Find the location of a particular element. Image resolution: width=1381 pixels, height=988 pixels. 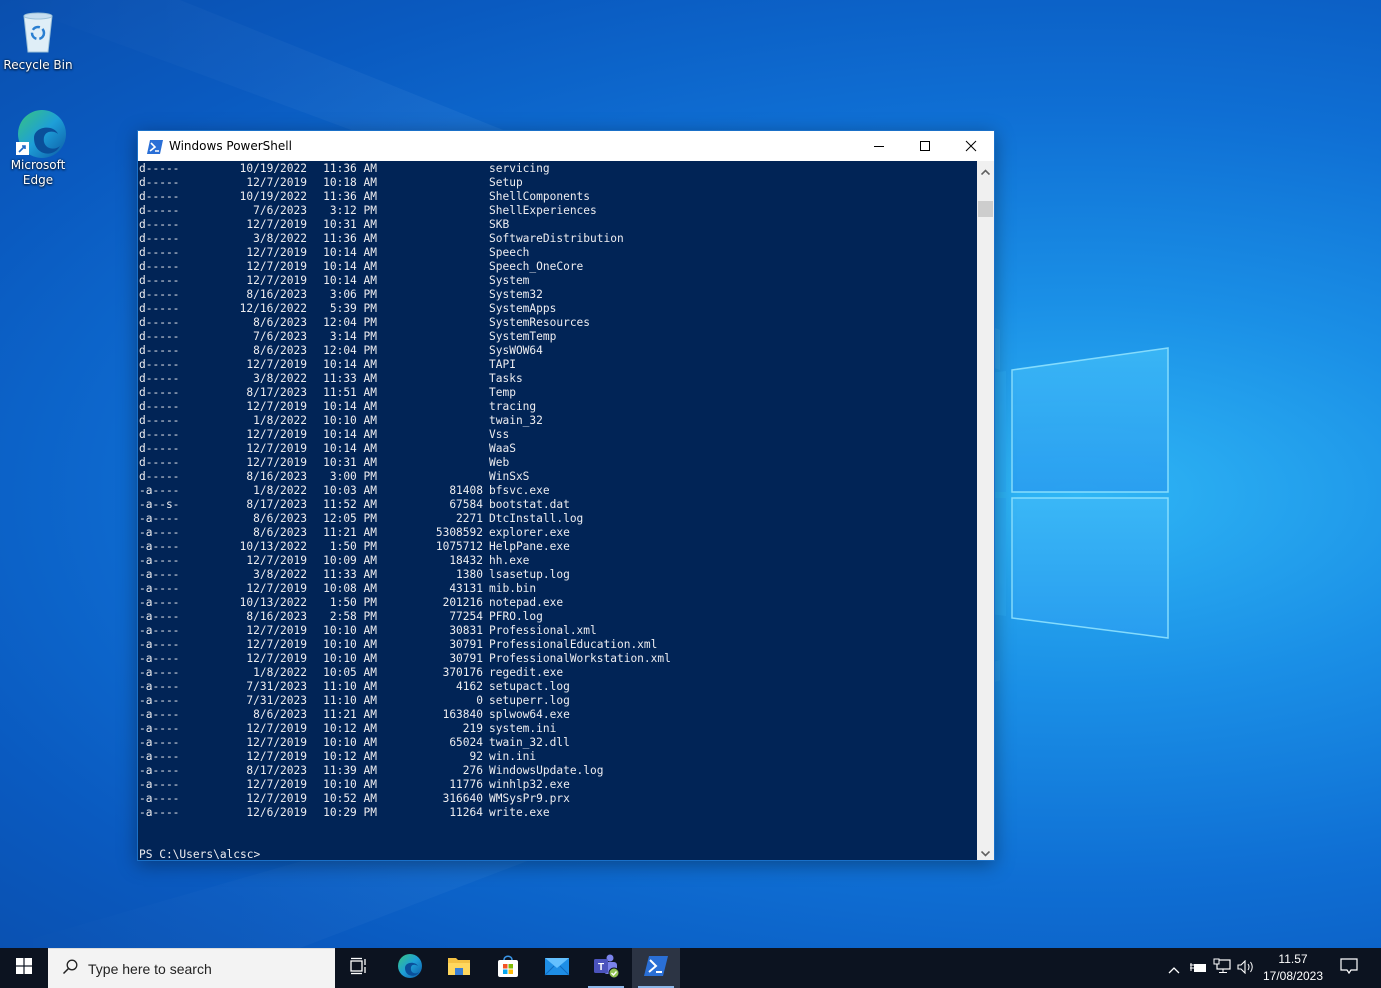

taskbar-teams: T is located at coordinates (606, 968).